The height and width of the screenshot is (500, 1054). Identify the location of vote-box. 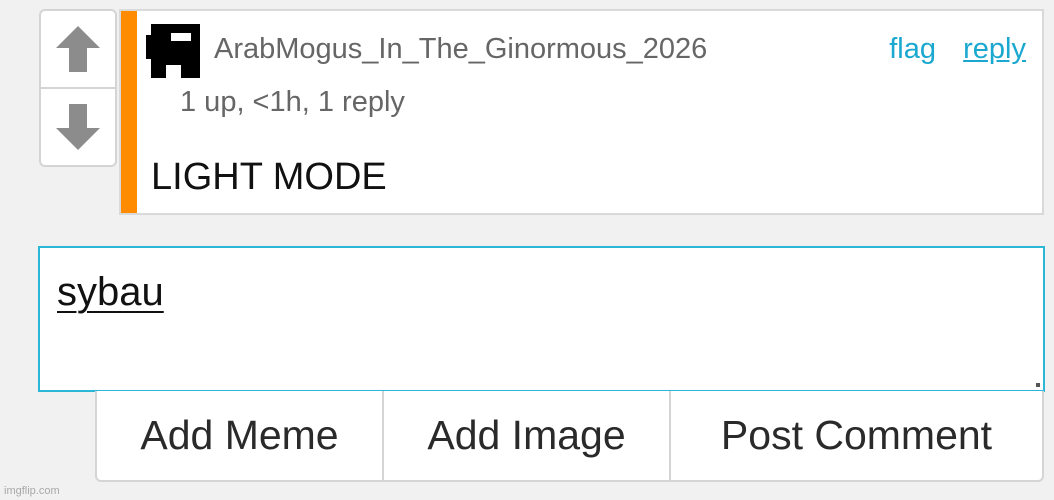
(78, 88).